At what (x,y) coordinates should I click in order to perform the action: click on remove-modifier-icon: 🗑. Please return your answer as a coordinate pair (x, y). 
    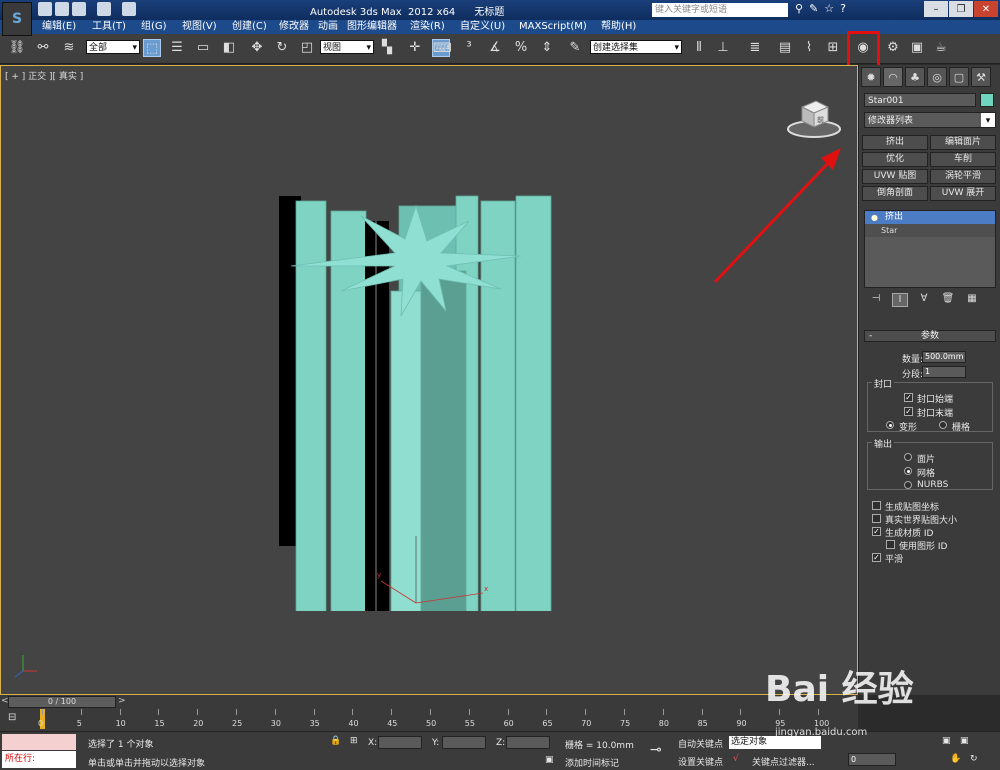
    Looking at the image, I should click on (948, 300).